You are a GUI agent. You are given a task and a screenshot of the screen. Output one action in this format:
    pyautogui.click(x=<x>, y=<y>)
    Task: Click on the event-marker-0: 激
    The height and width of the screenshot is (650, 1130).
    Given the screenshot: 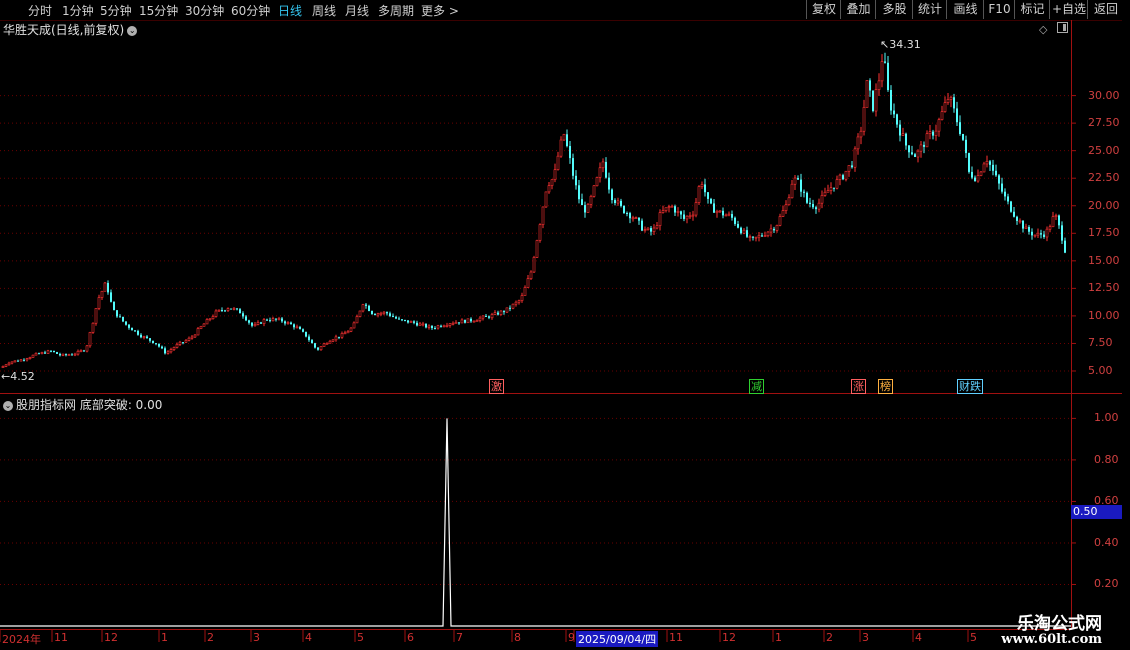 What is the action you would take?
    pyautogui.click(x=496, y=386)
    